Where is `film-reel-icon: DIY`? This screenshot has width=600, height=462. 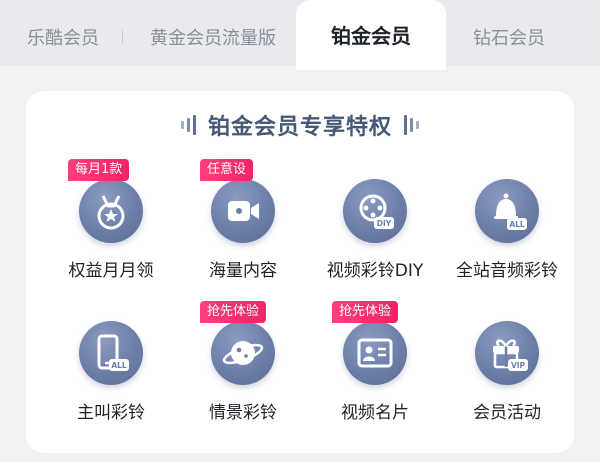
film-reel-icon: DIY is located at coordinates (375, 211).